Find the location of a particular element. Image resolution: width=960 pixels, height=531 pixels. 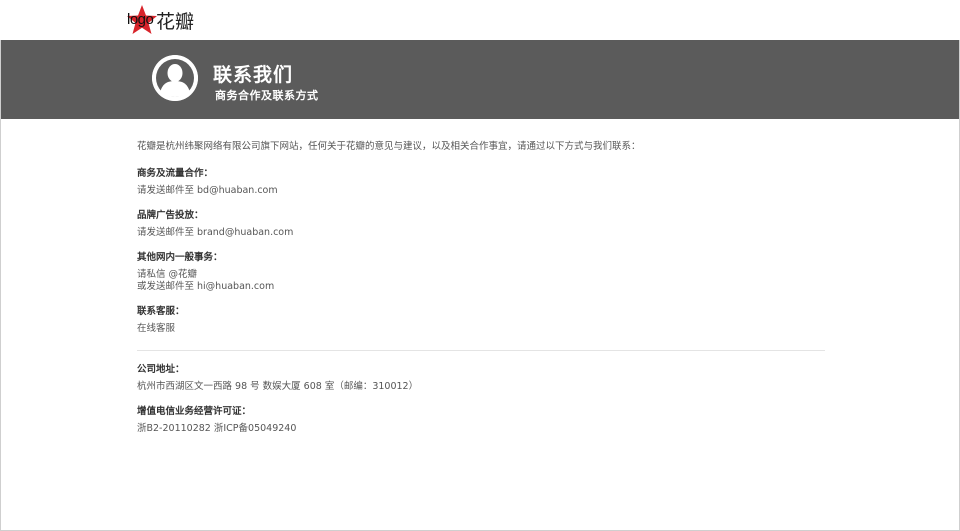

online-support-link: 在线客服 is located at coordinates (482, 329).